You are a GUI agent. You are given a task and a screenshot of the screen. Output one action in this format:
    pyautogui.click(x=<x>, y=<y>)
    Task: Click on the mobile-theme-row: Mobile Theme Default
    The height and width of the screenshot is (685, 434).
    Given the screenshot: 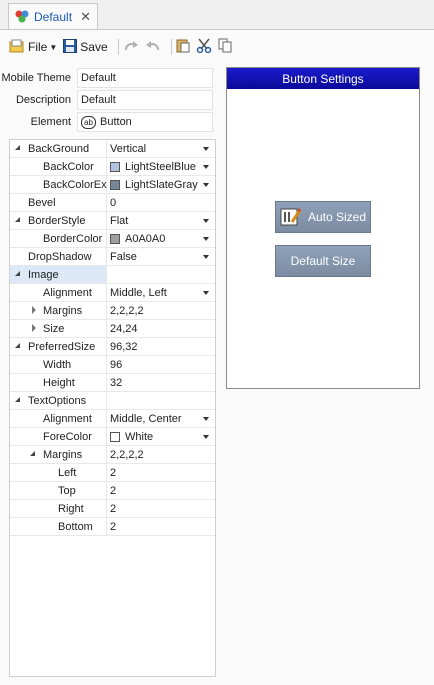 What is the action you would take?
    pyautogui.click(x=106, y=78)
    